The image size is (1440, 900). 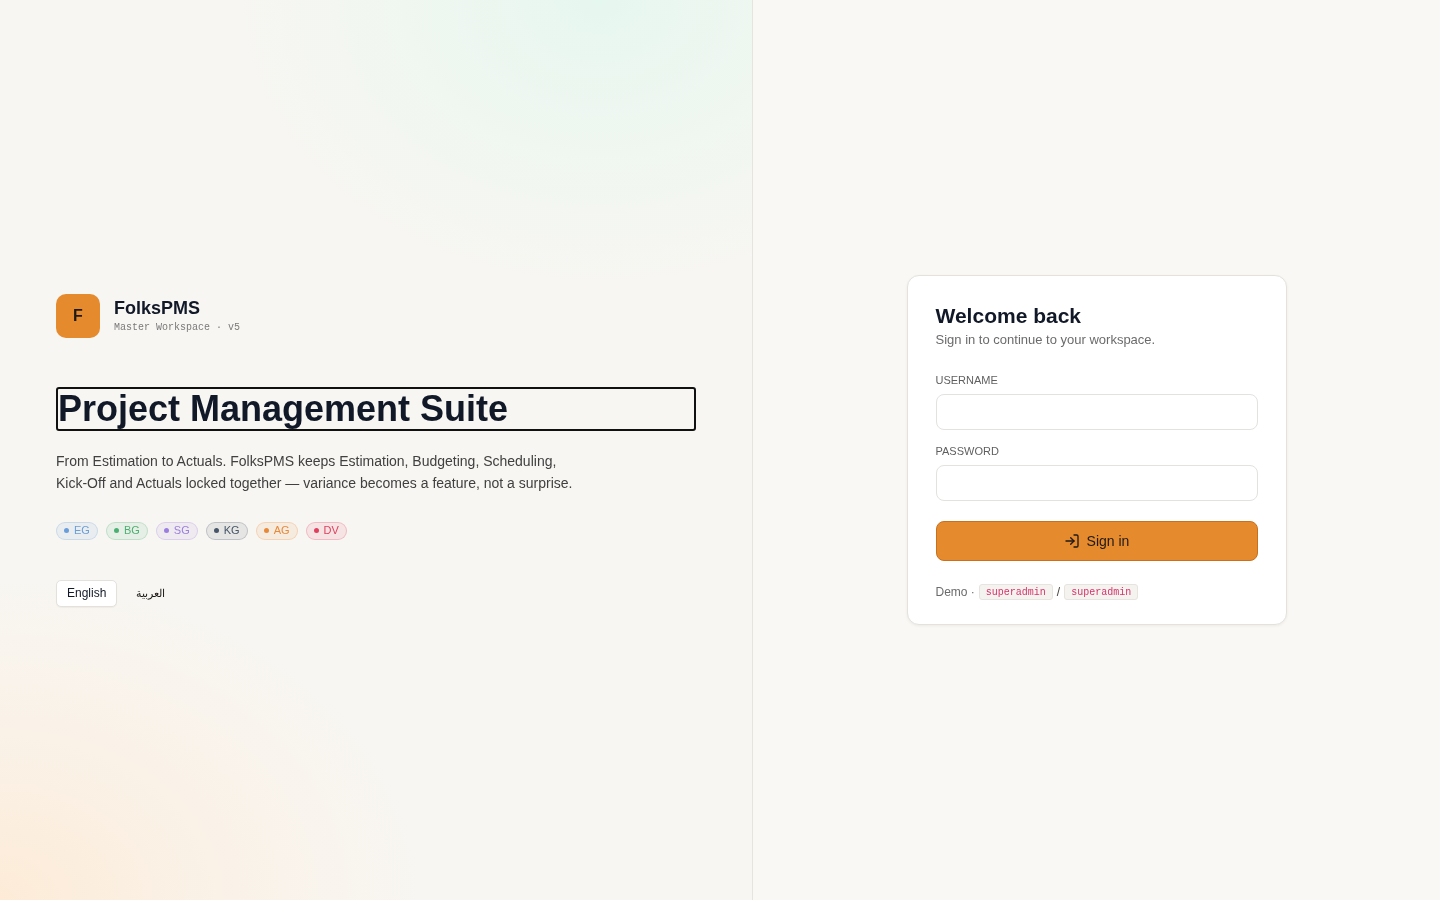 I want to click on tag-label: DV, so click(x=331, y=530).